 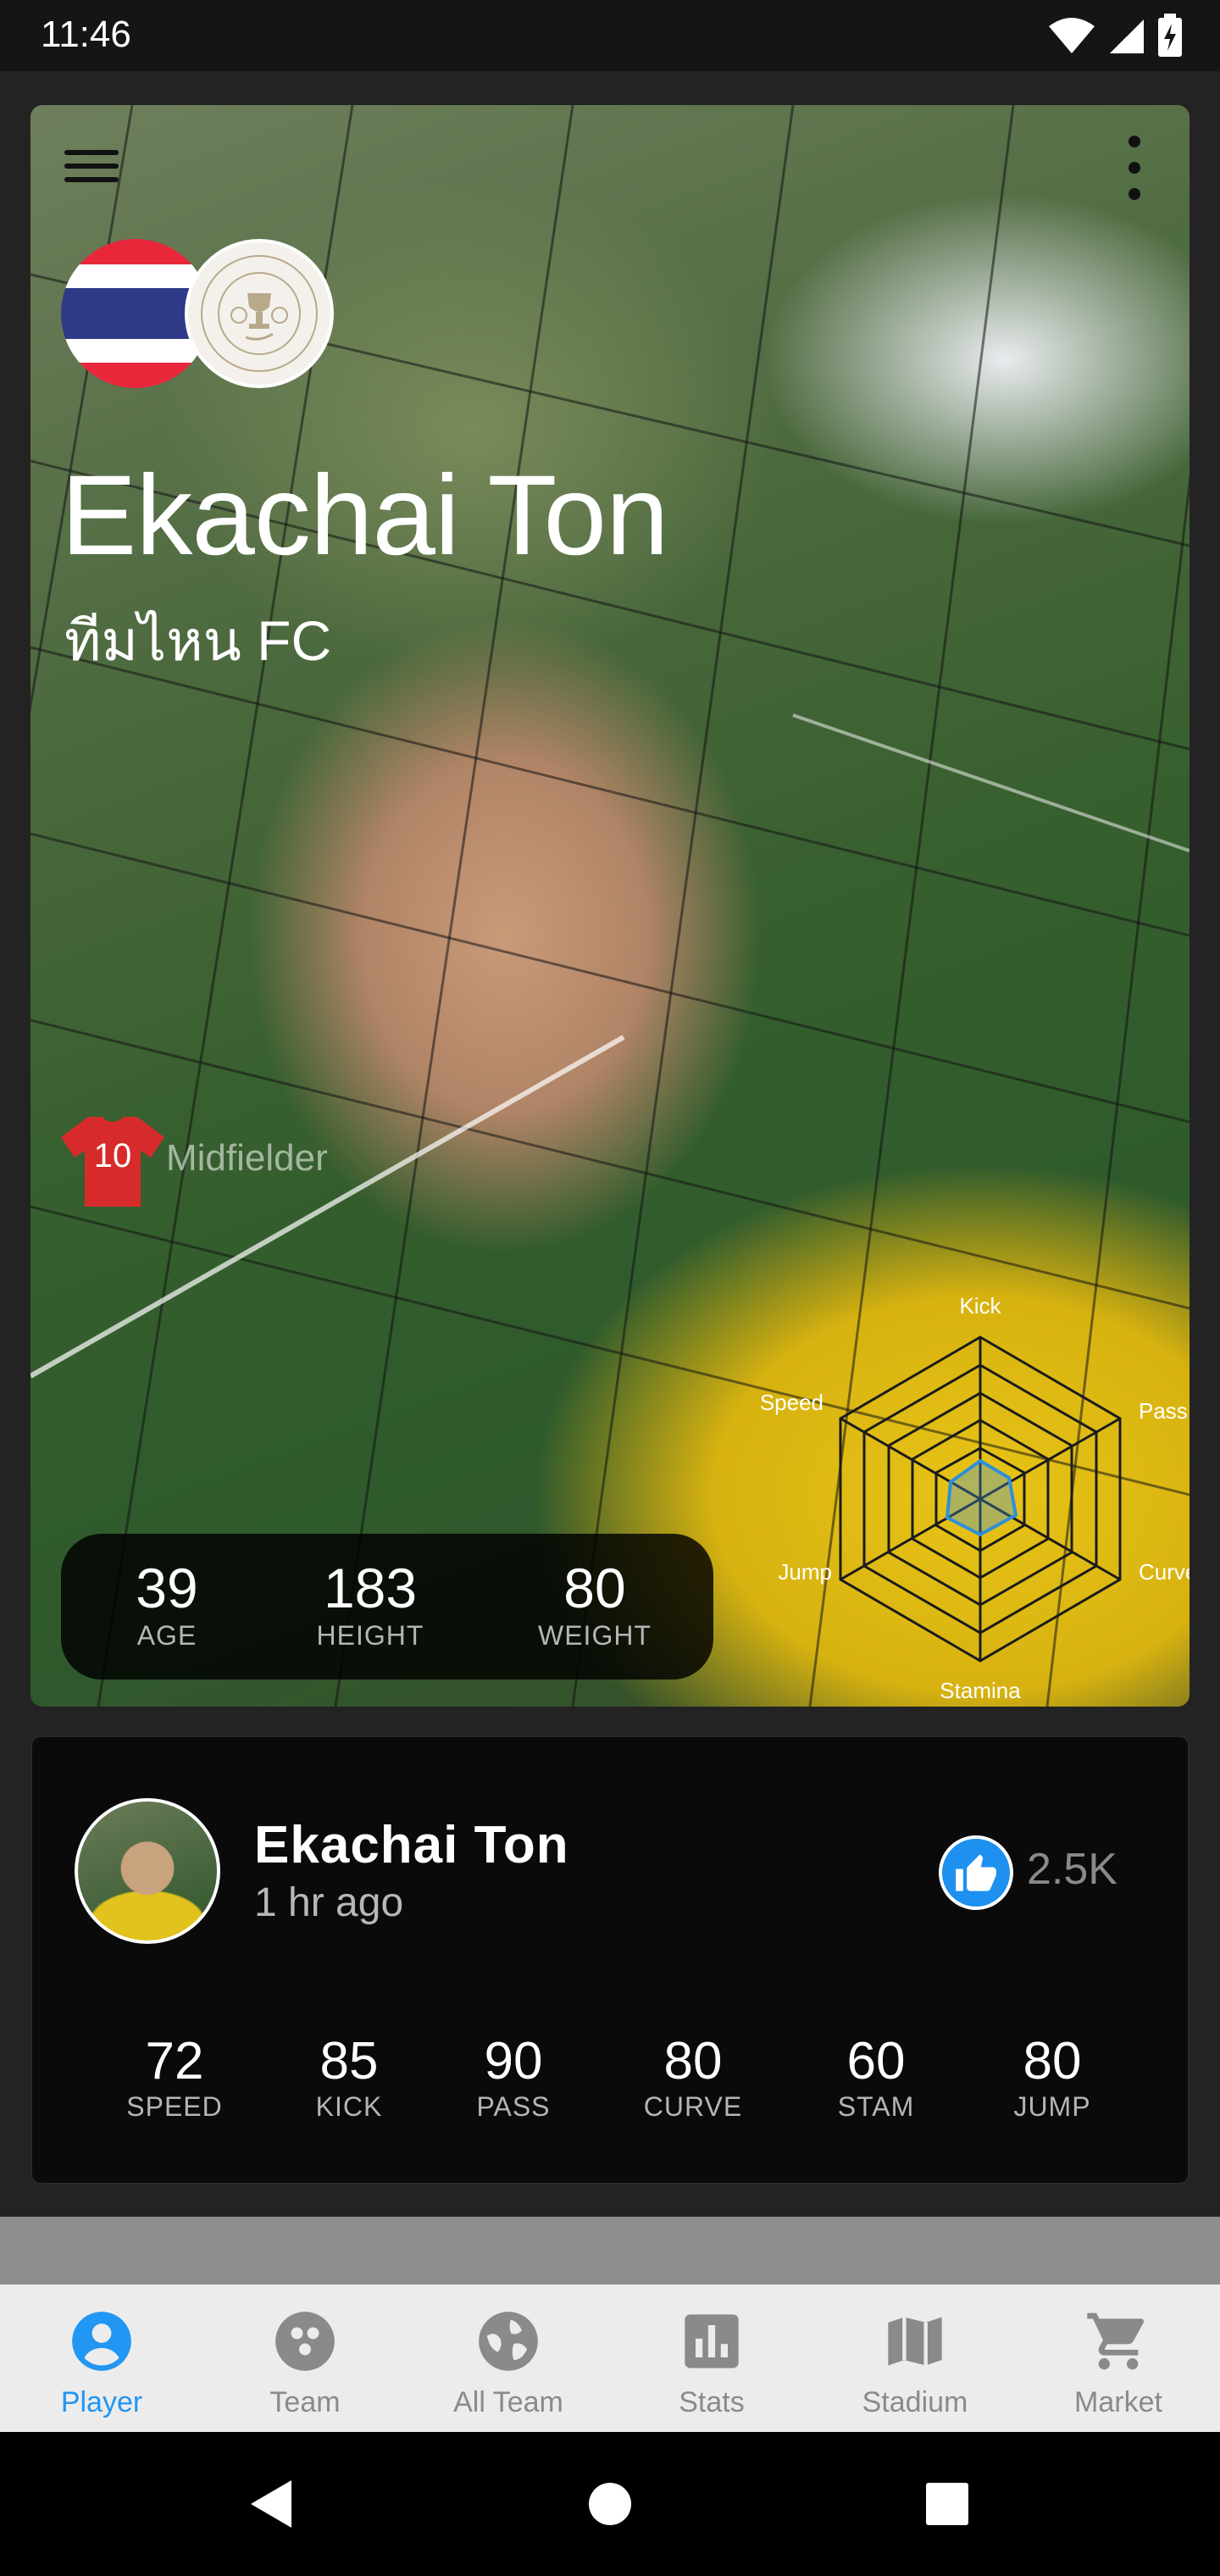 I want to click on radar-data-area, so click(x=981, y=1497).